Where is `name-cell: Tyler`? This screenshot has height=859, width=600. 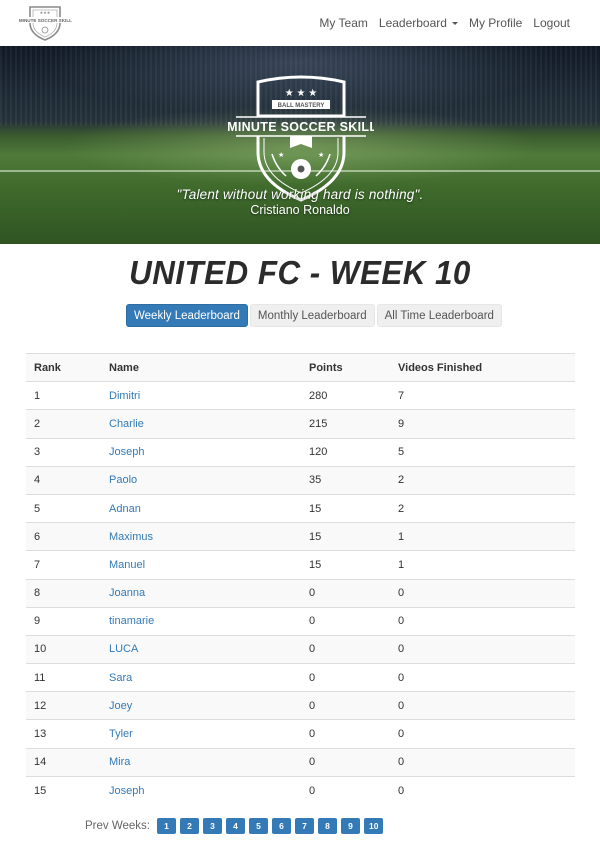
name-cell: Tyler is located at coordinates (201, 734).